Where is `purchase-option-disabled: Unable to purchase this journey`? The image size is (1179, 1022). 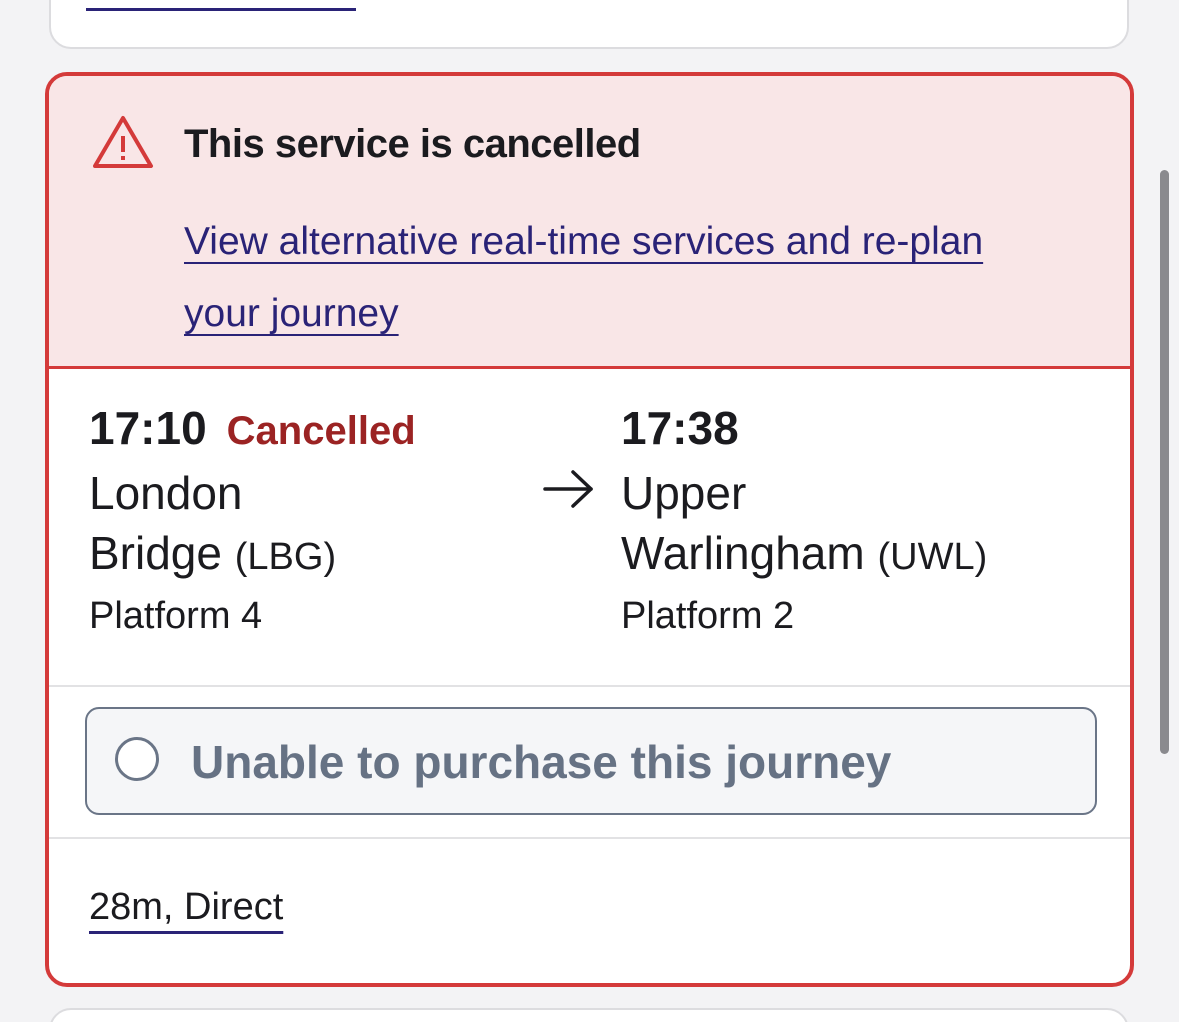 purchase-option-disabled: Unable to purchase this journey is located at coordinates (591, 761).